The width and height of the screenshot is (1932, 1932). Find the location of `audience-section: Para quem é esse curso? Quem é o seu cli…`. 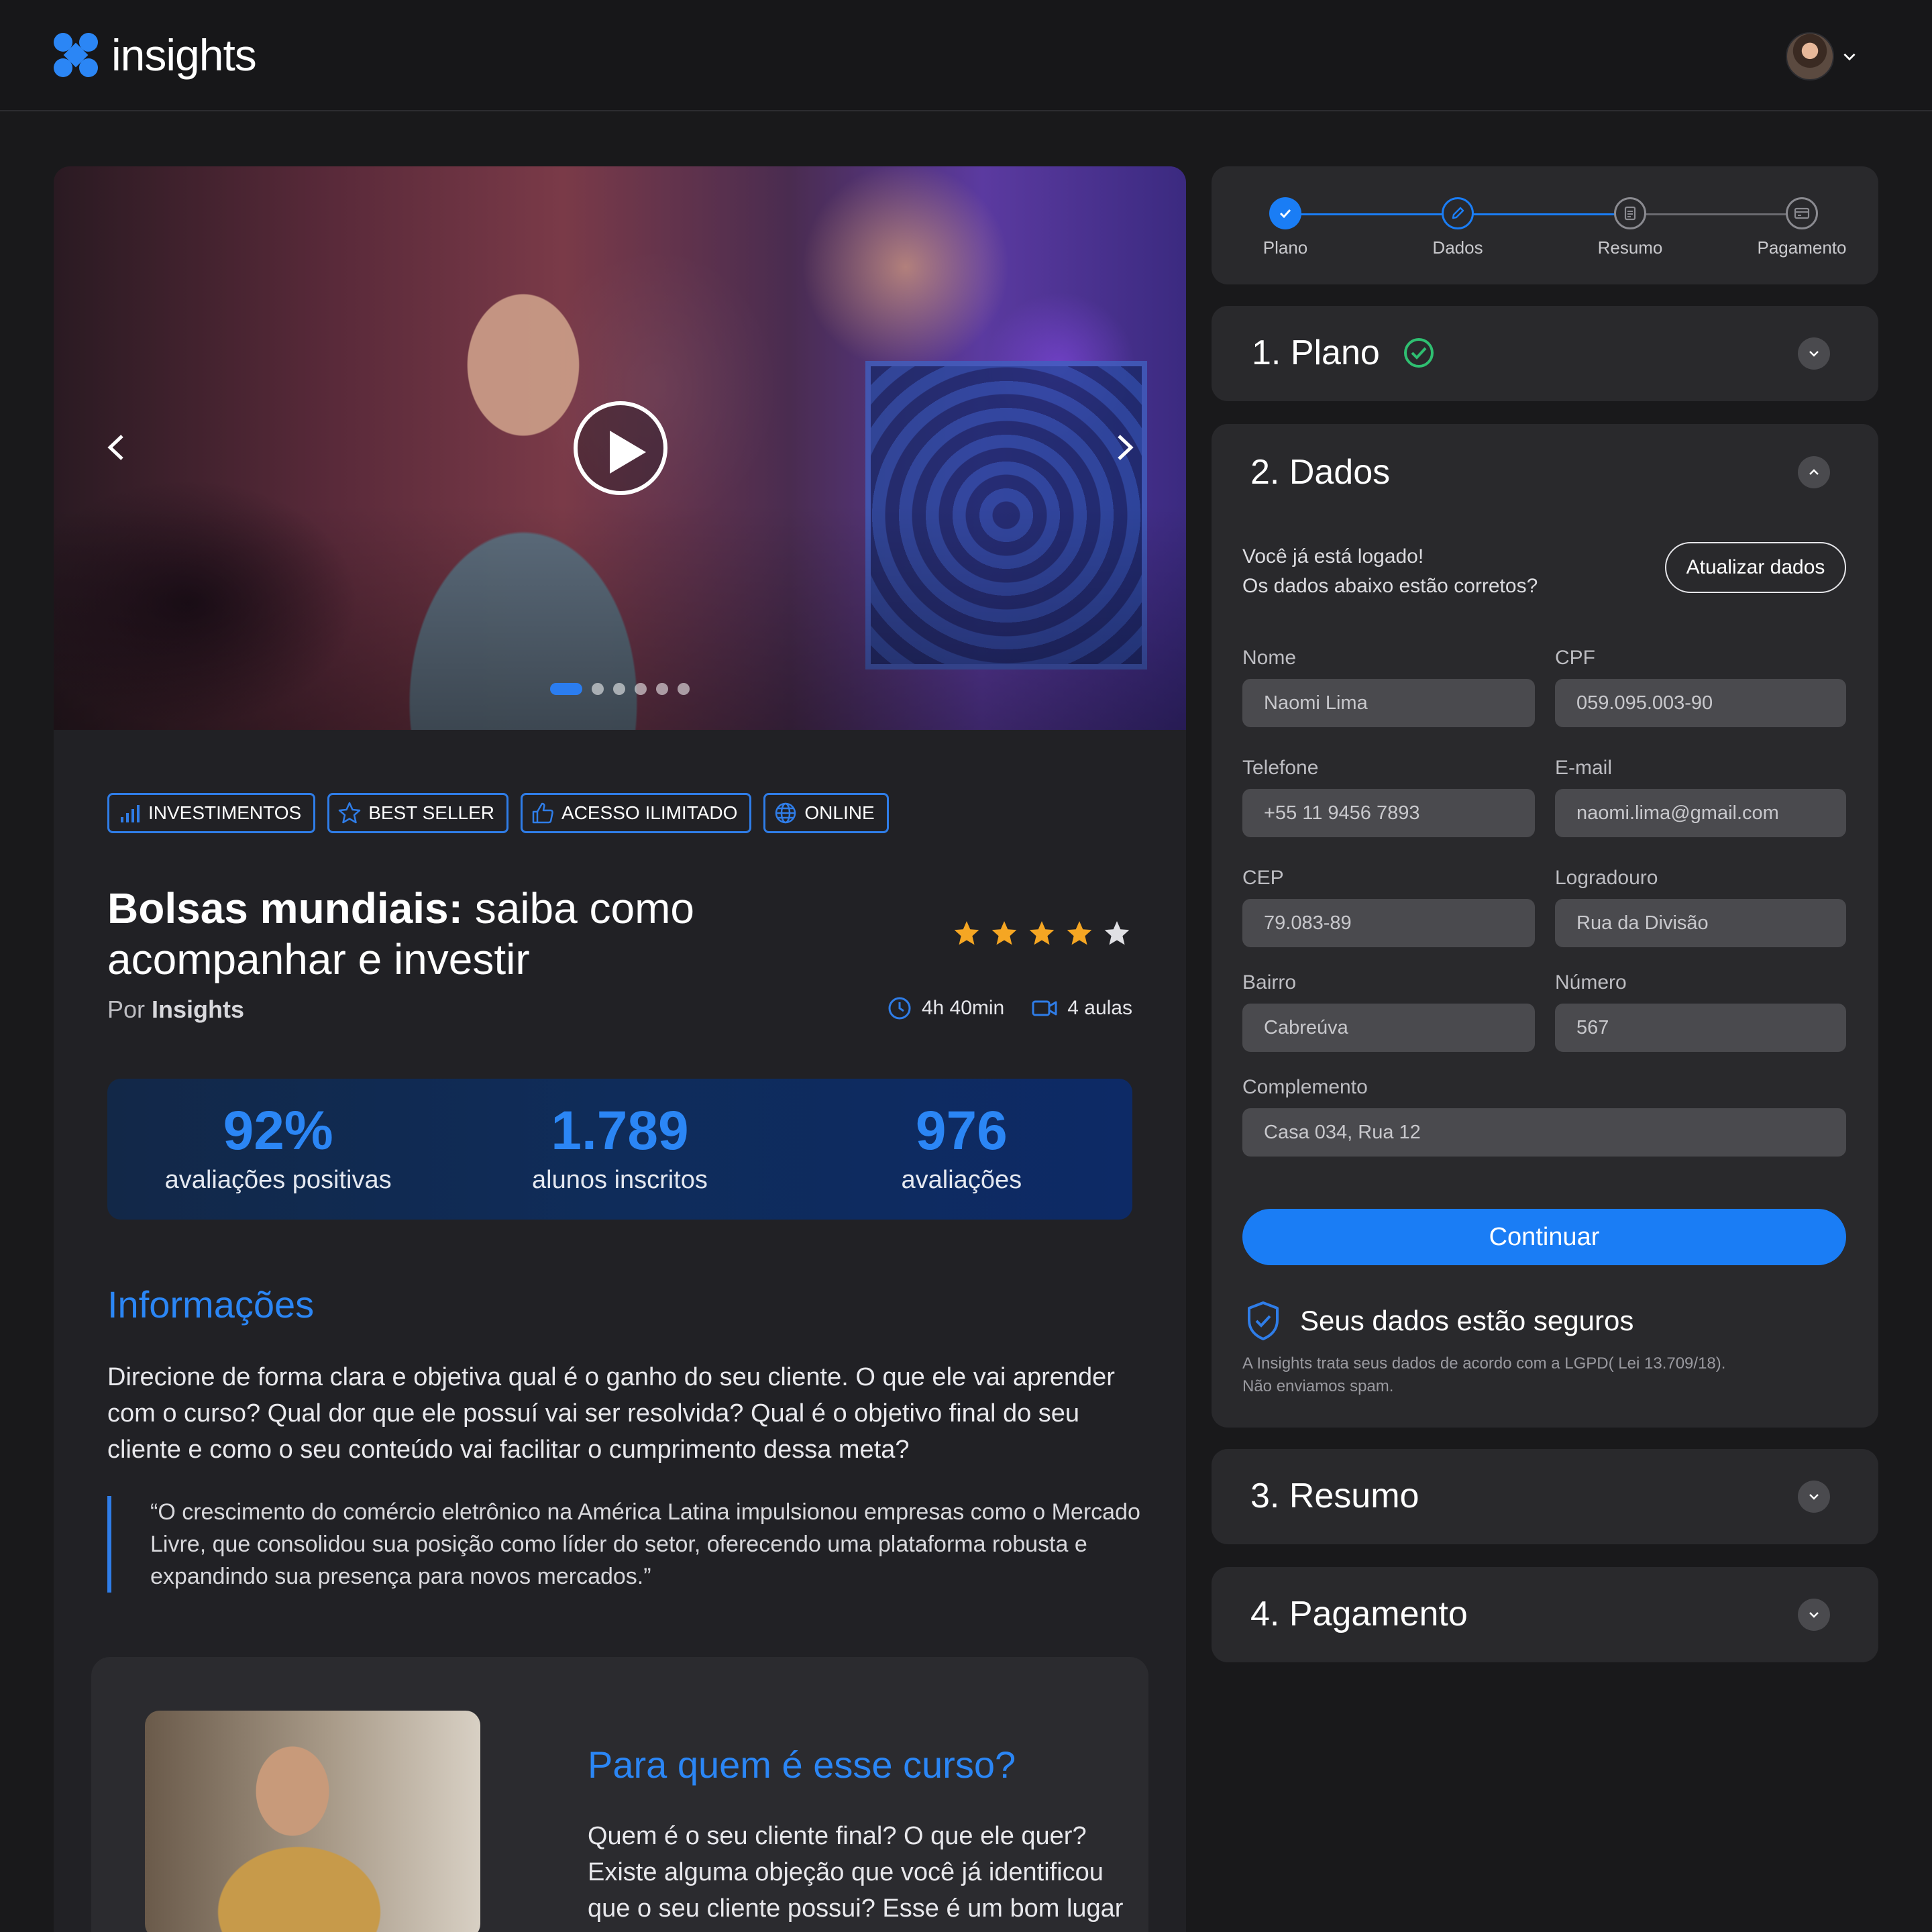

audience-section: Para quem é esse curso? Quem é o seu cli… is located at coordinates (619, 1794).